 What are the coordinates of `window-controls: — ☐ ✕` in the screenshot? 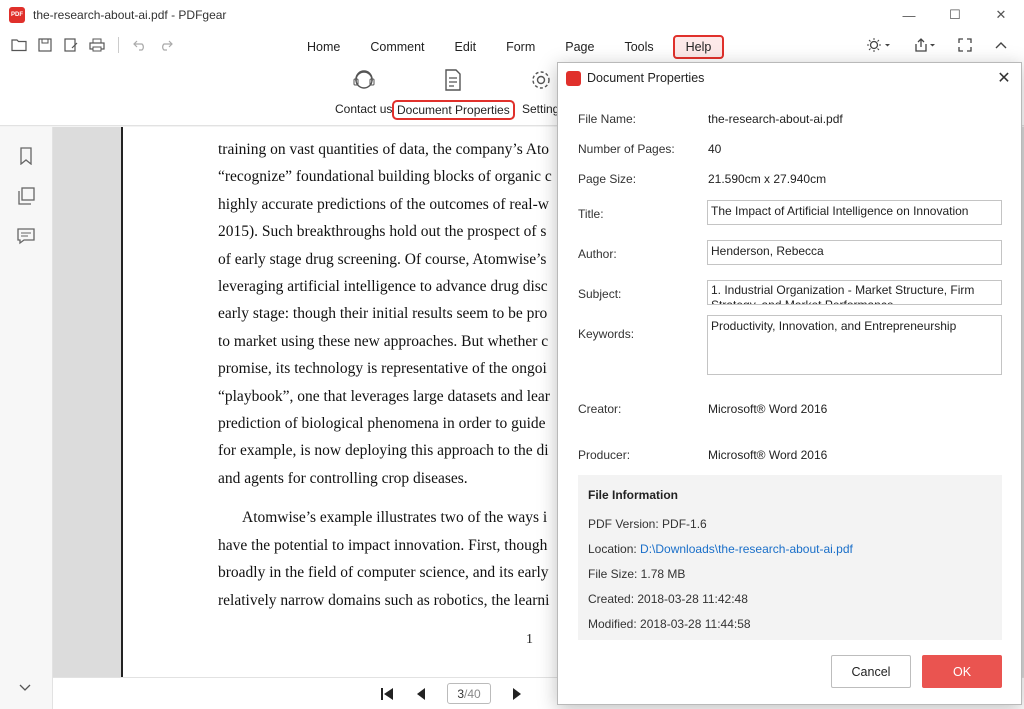 It's located at (955, 15).